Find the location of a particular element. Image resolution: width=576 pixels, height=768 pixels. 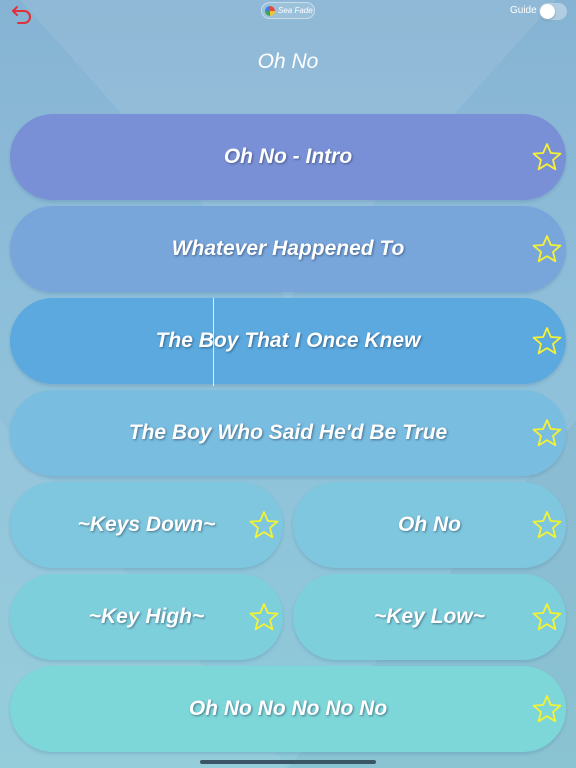

phrase-pad-label: The Boy That I Once Knew is located at coordinates (288, 340).